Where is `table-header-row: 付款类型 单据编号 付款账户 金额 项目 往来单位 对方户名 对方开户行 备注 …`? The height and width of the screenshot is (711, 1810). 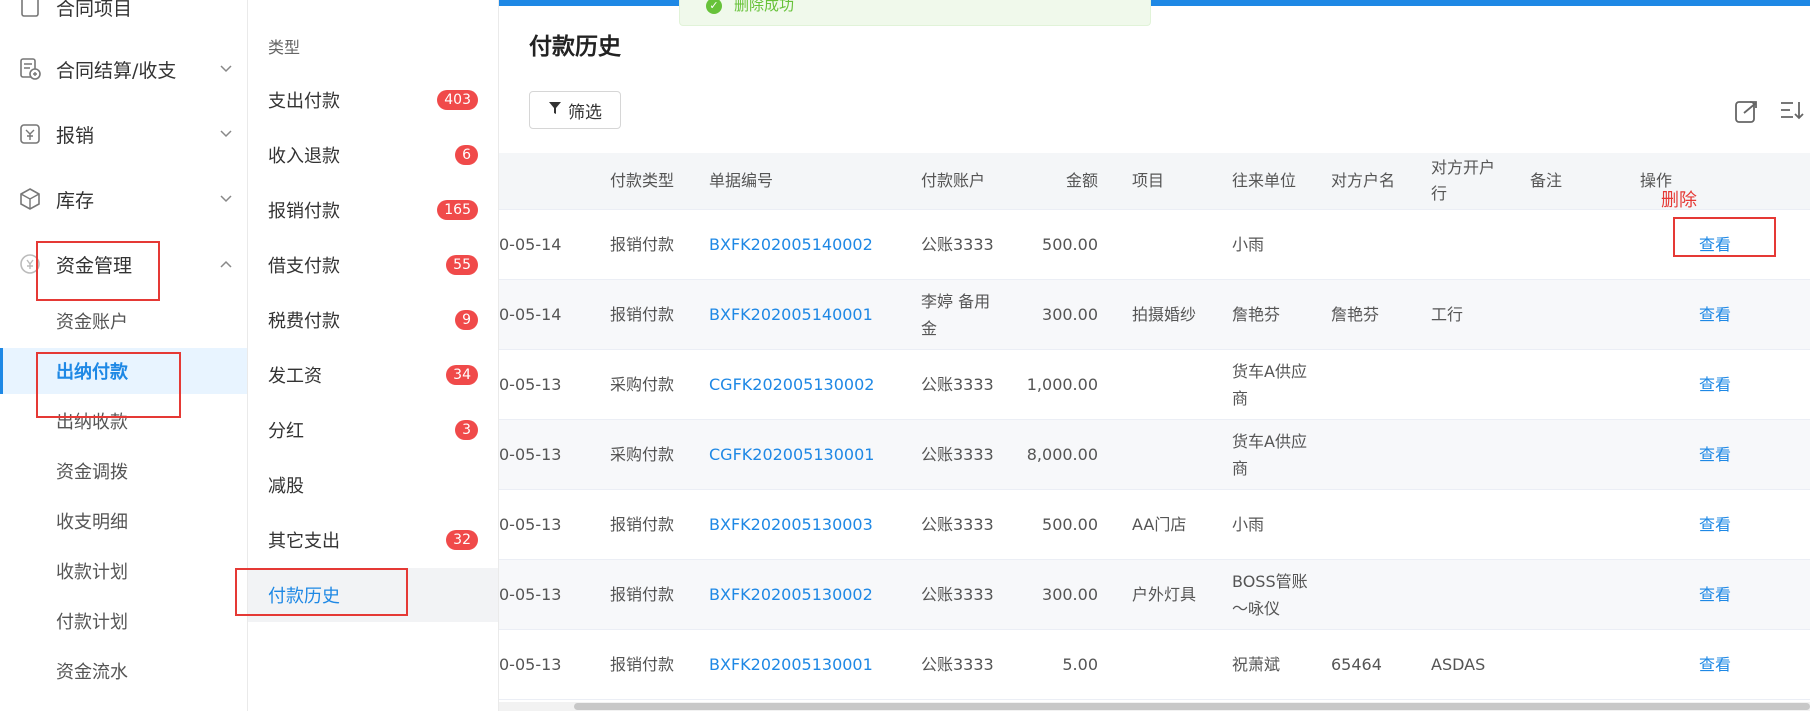
table-header-row: 付款类型 单据编号 付款账户 金额 项目 往来单位 对方户名 对方开户行 备注 … is located at coordinates (1154, 181).